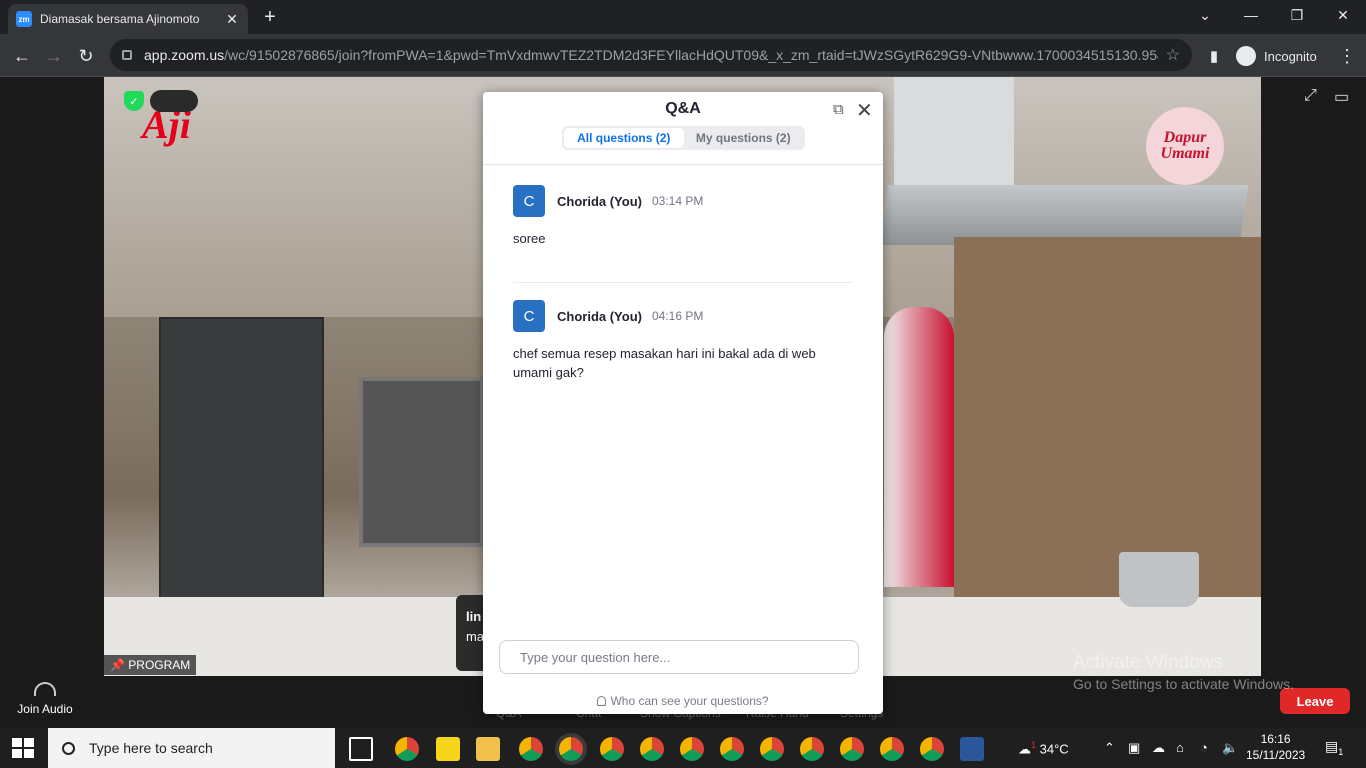  I want to click on clock-time: 16:16, so click(1275, 739).